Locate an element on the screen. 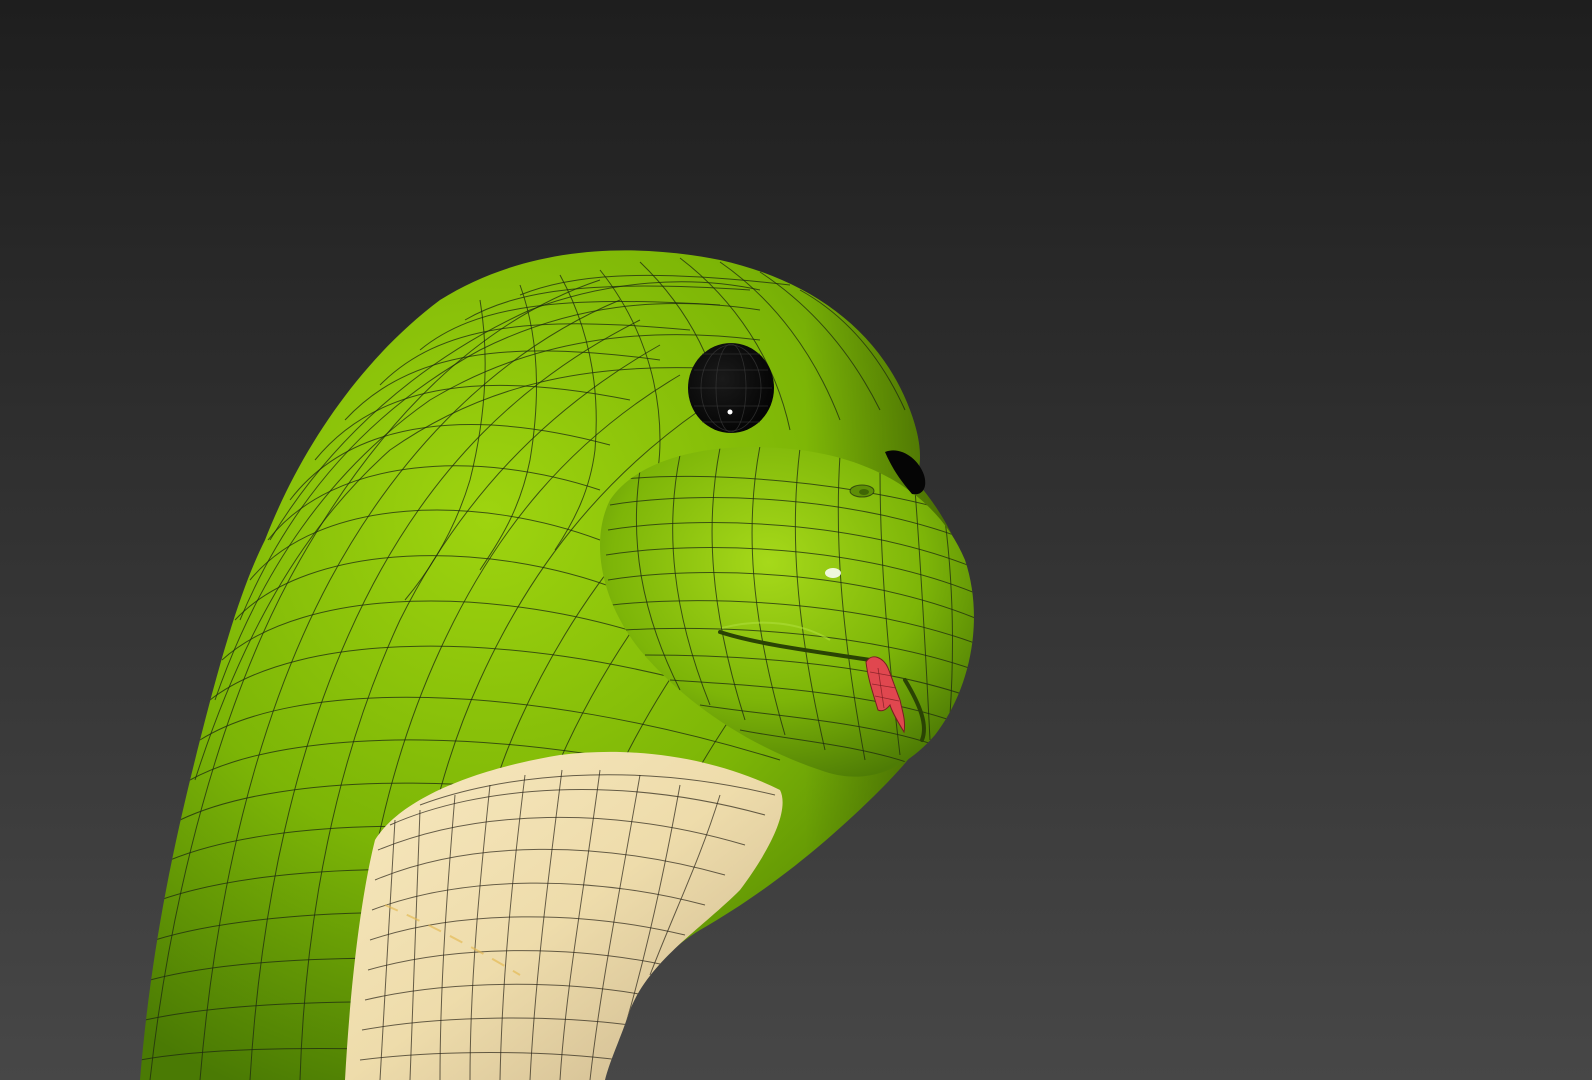 The height and width of the screenshot is (1080, 1592). specular-highlight is located at coordinates (833, 573).